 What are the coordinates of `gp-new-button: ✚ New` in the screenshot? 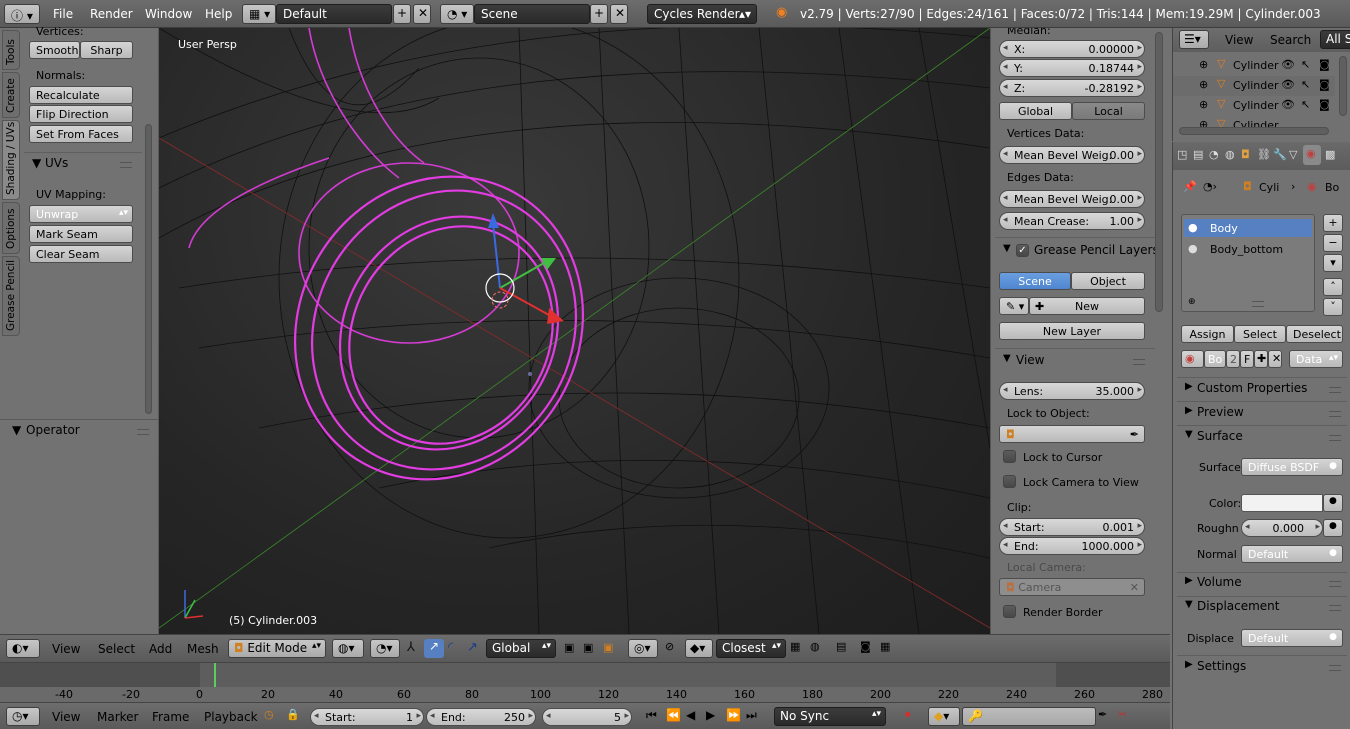 It's located at (1087, 306).